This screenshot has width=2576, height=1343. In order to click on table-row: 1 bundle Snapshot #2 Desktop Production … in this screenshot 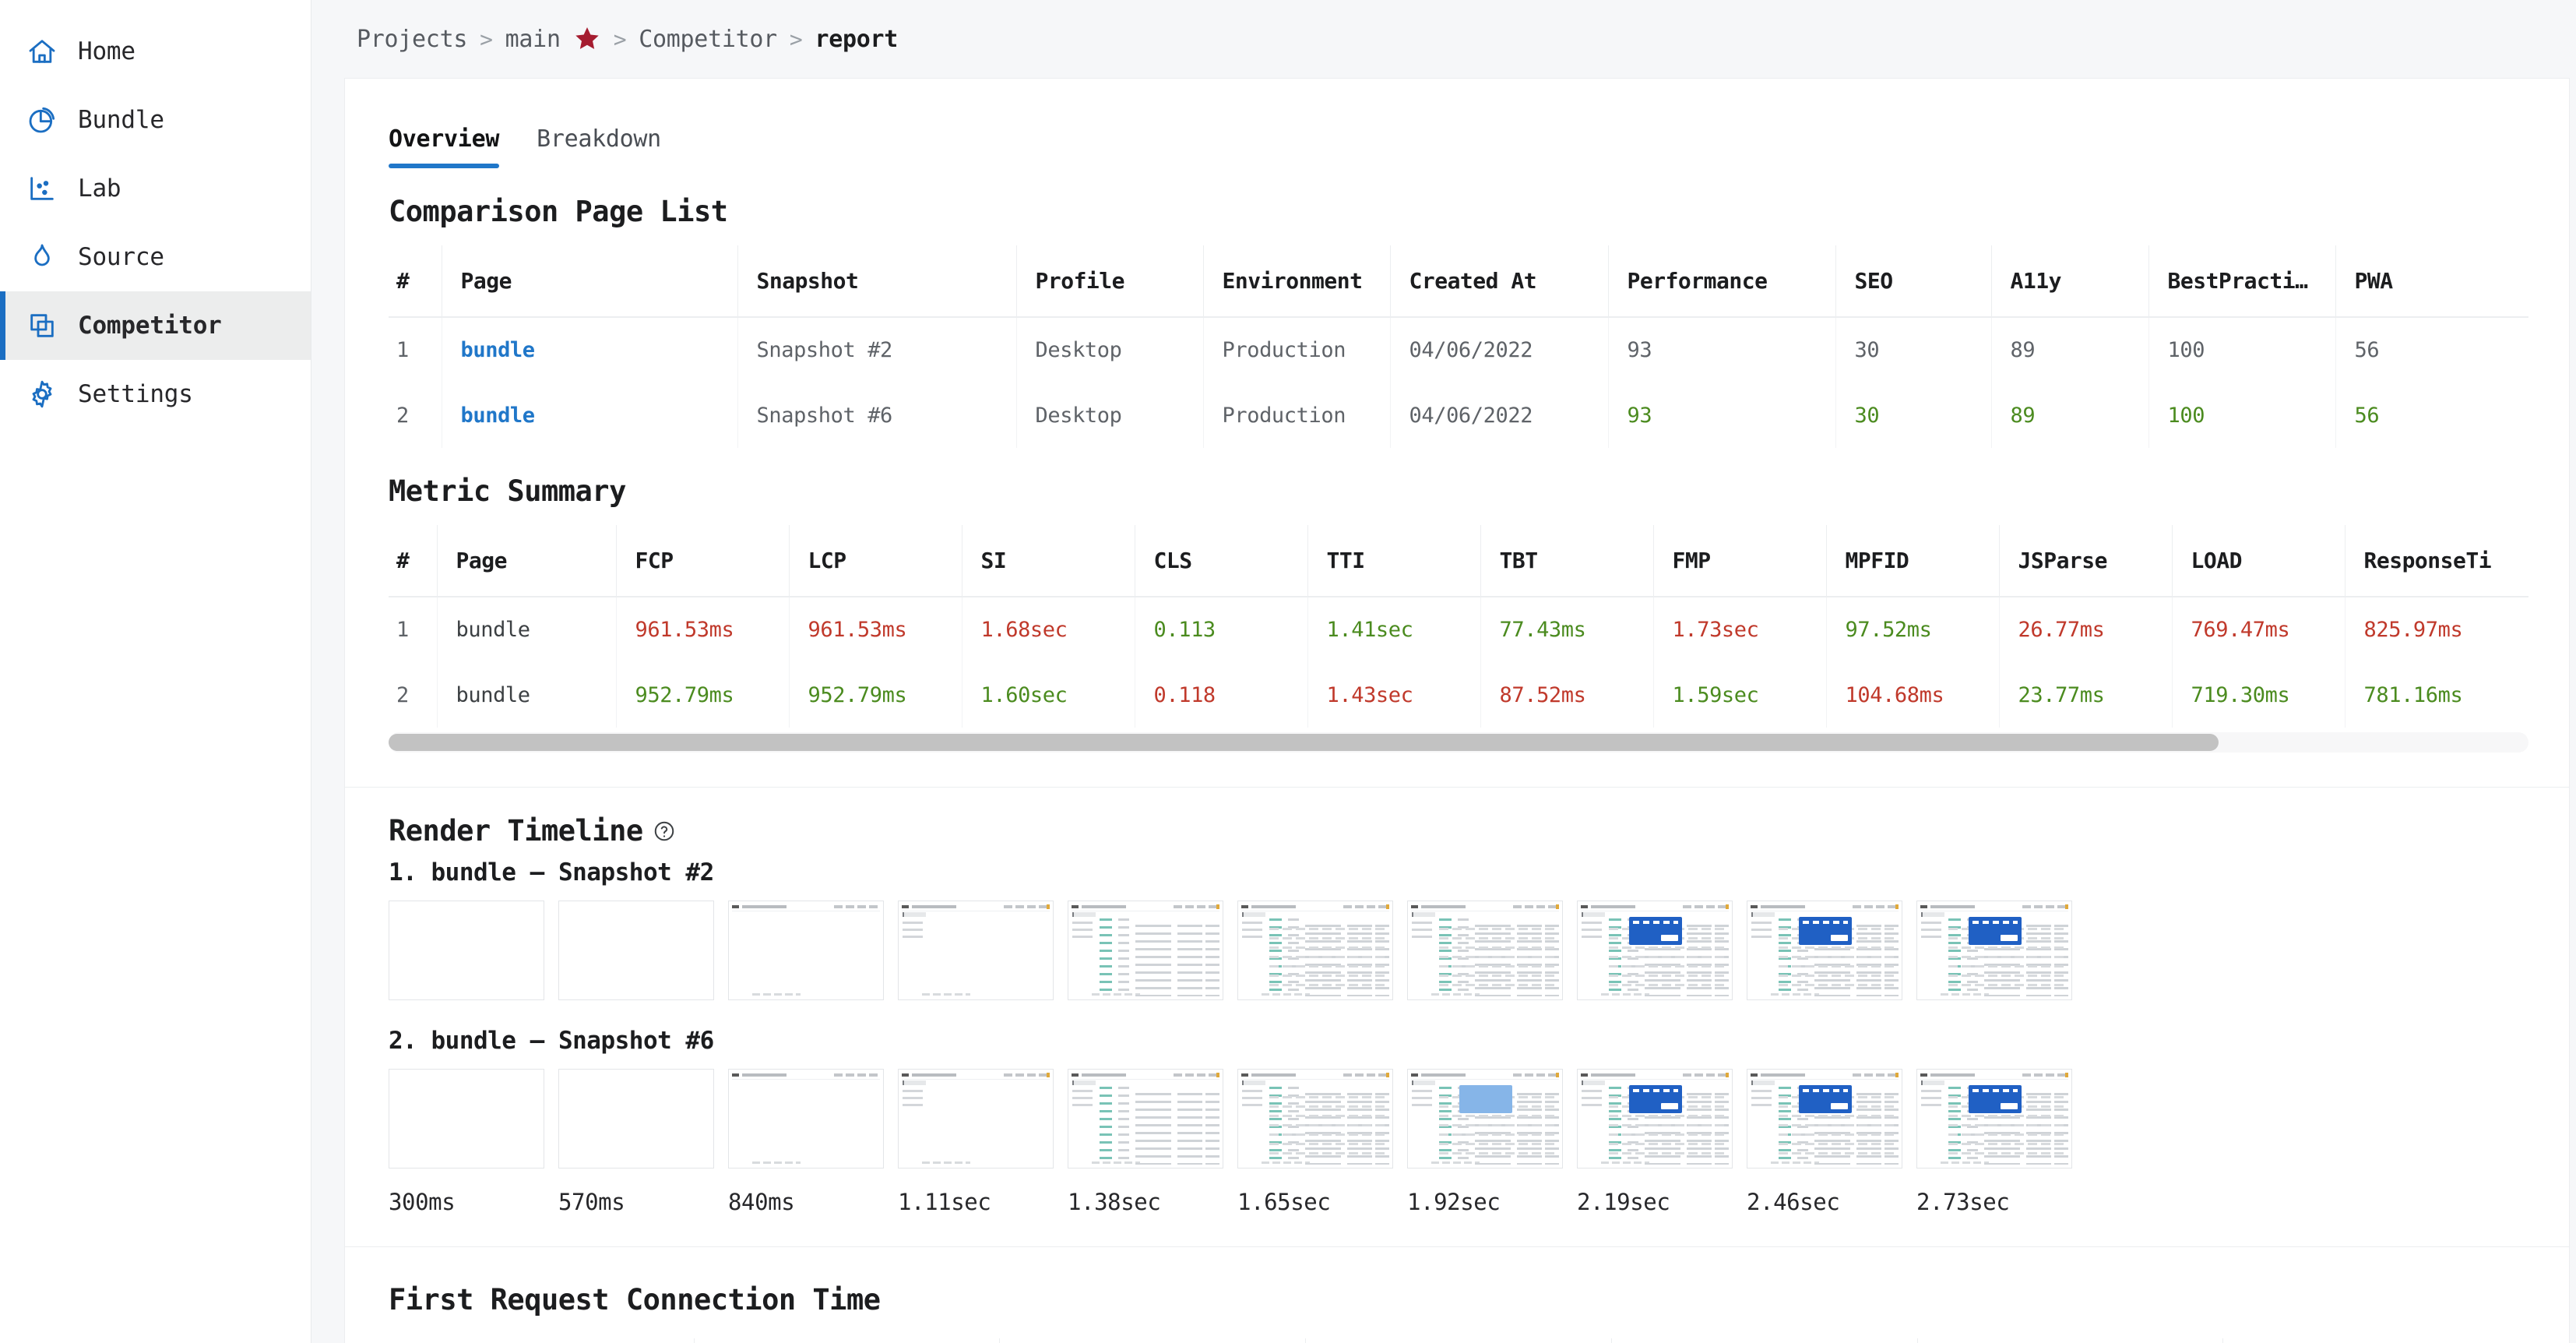, I will do `click(1458, 350)`.